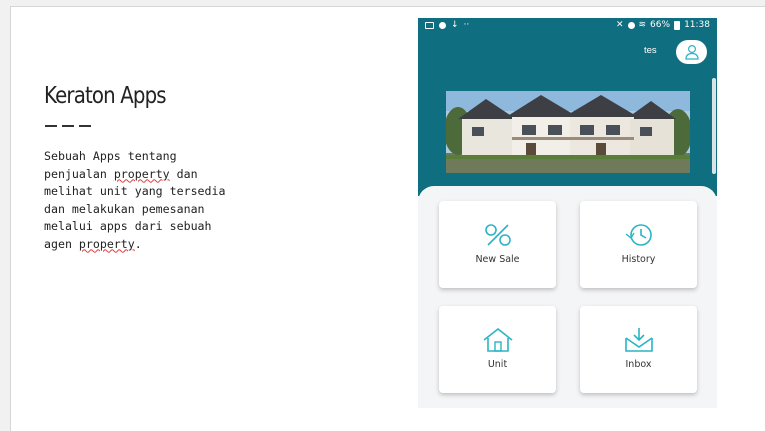 The height and width of the screenshot is (431, 765). What do you see at coordinates (638, 235) in the screenshot?
I see `history-icon` at bounding box center [638, 235].